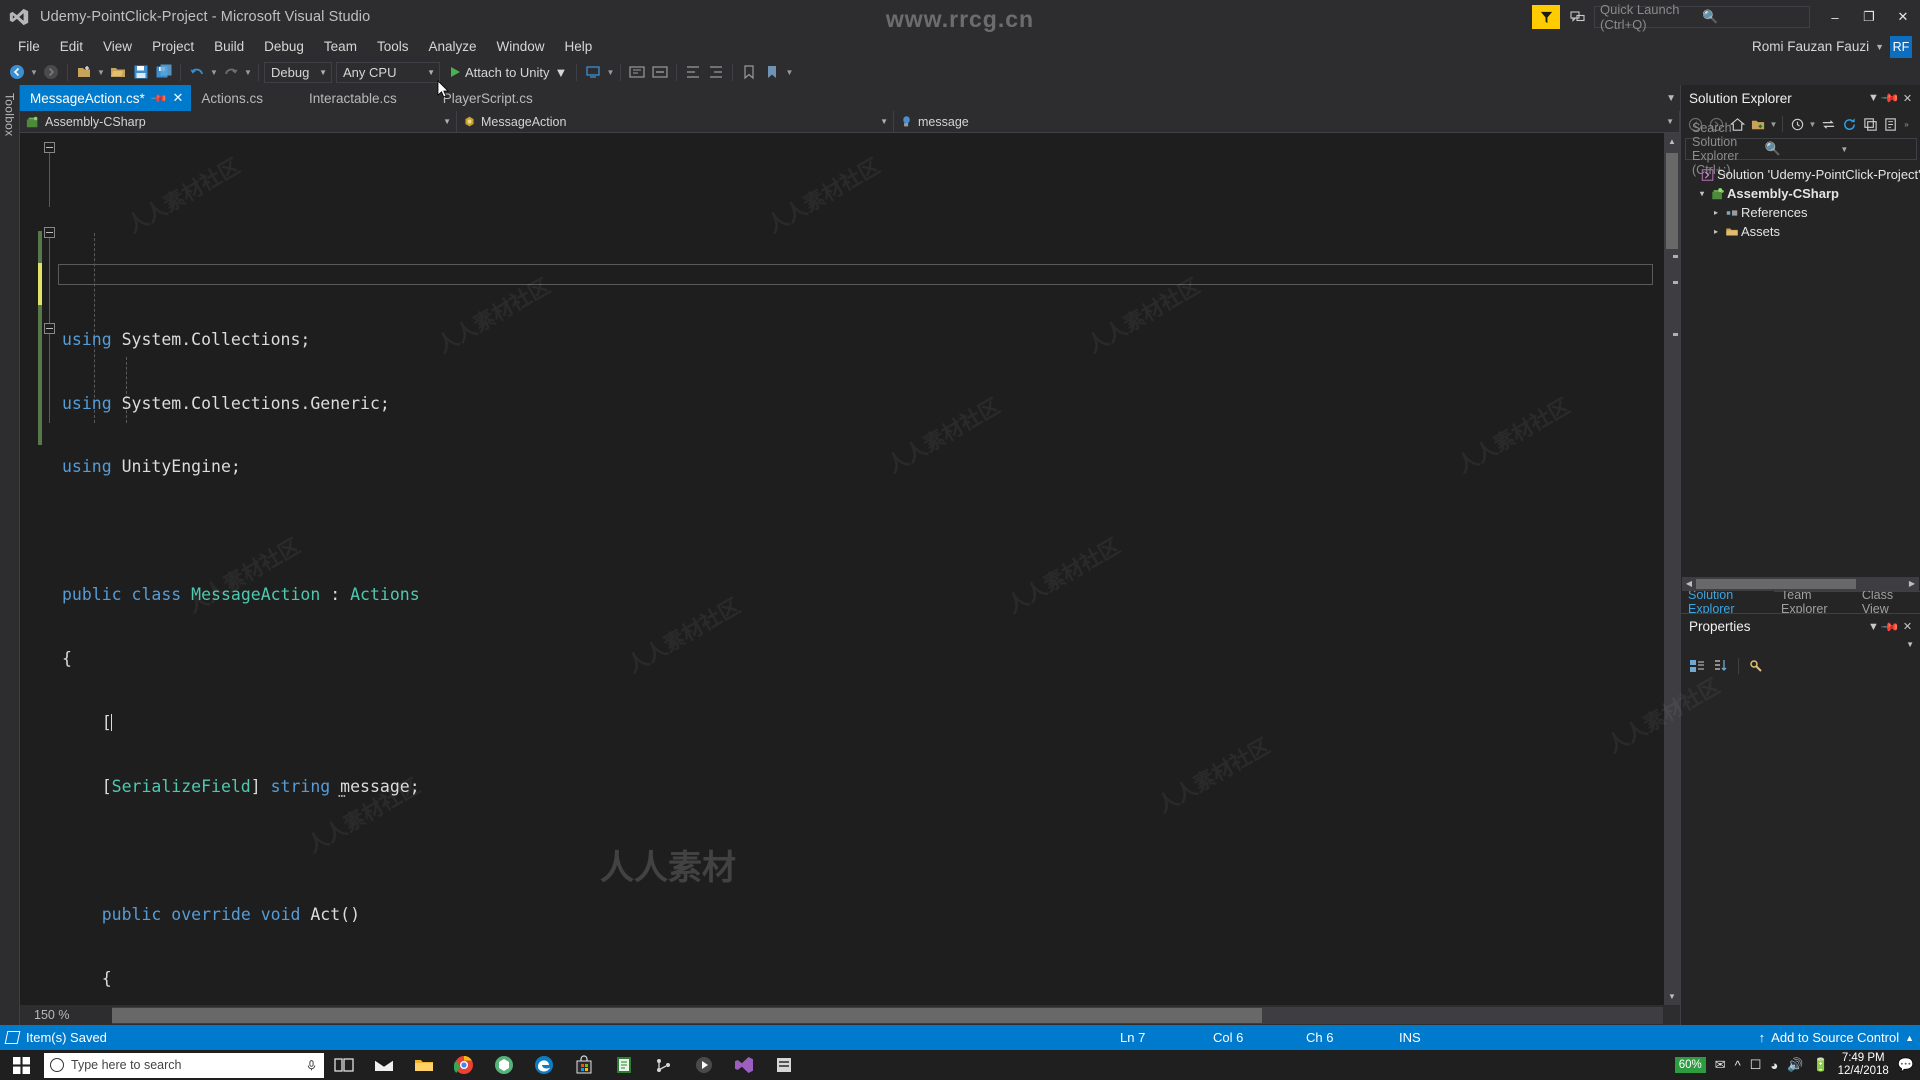 The image size is (1920, 1080). Describe the element at coordinates (509, 72) in the screenshot. I see `attach-to-unity-button: Attach to Unity ▼` at that location.